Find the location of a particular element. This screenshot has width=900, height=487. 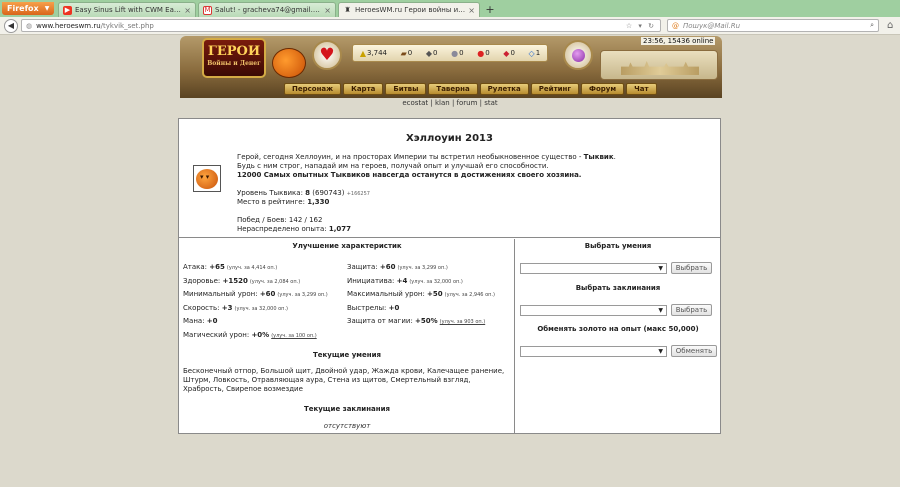

menu-item-character: Персонаж is located at coordinates (313, 89).